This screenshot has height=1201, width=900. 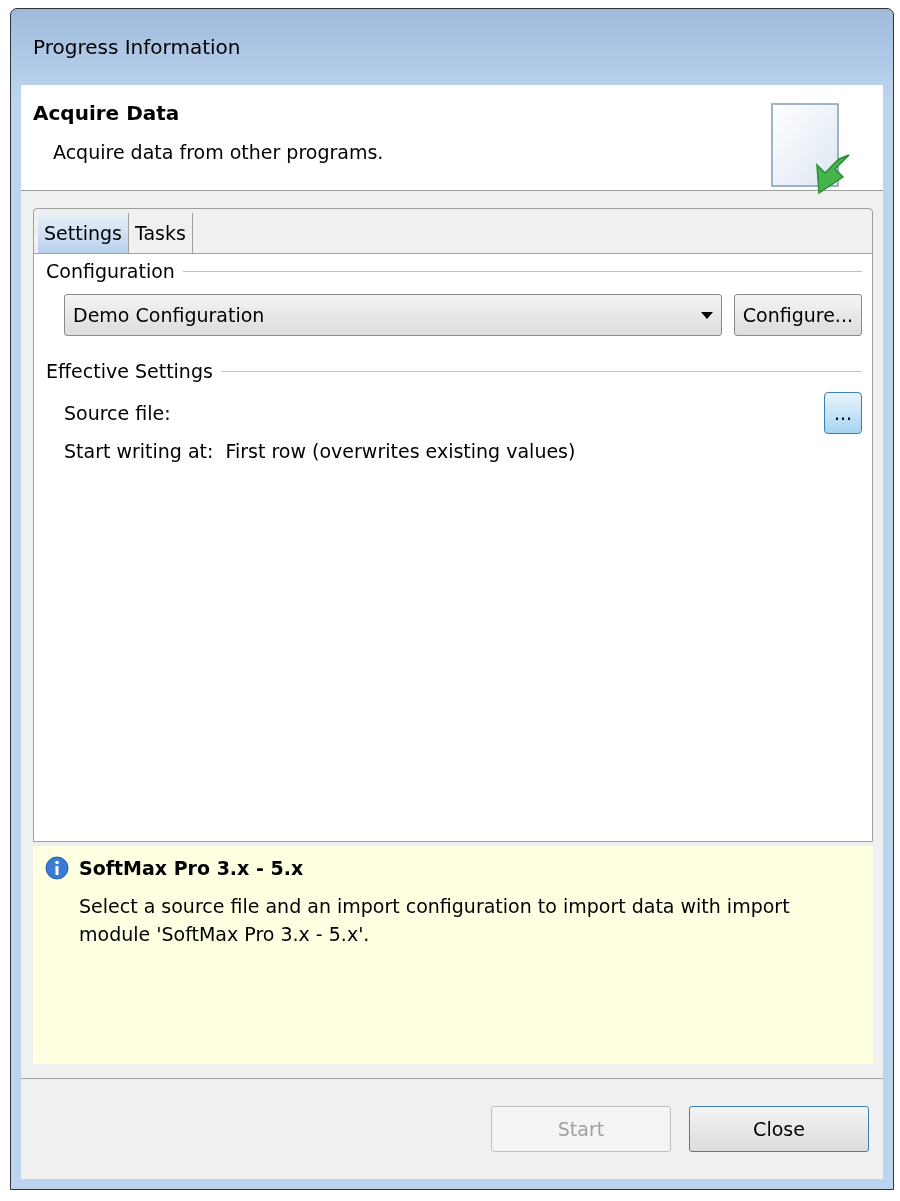 I want to click on configuration-dropdown: Demo Configuration, so click(x=393, y=315).